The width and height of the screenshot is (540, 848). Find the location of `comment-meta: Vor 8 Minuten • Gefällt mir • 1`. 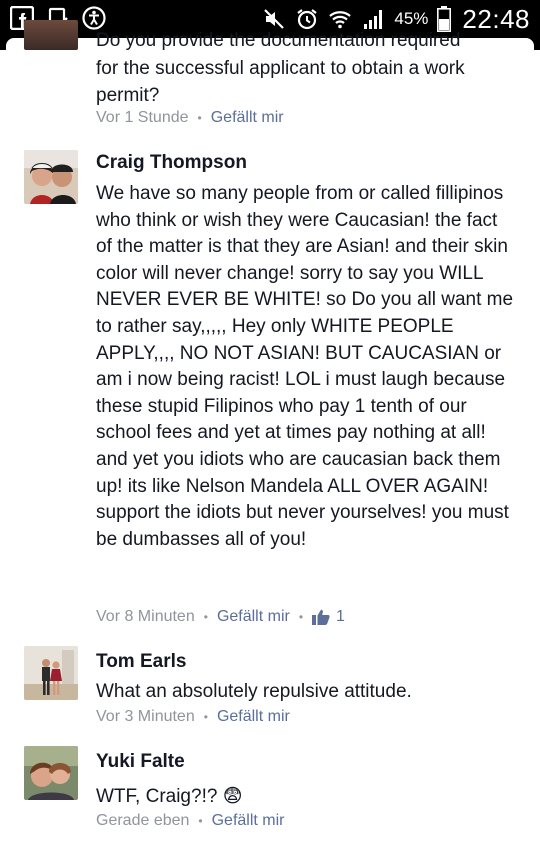

comment-meta: Vor 8 Minuten • Gefällt mir • 1 is located at coordinates (220, 617).